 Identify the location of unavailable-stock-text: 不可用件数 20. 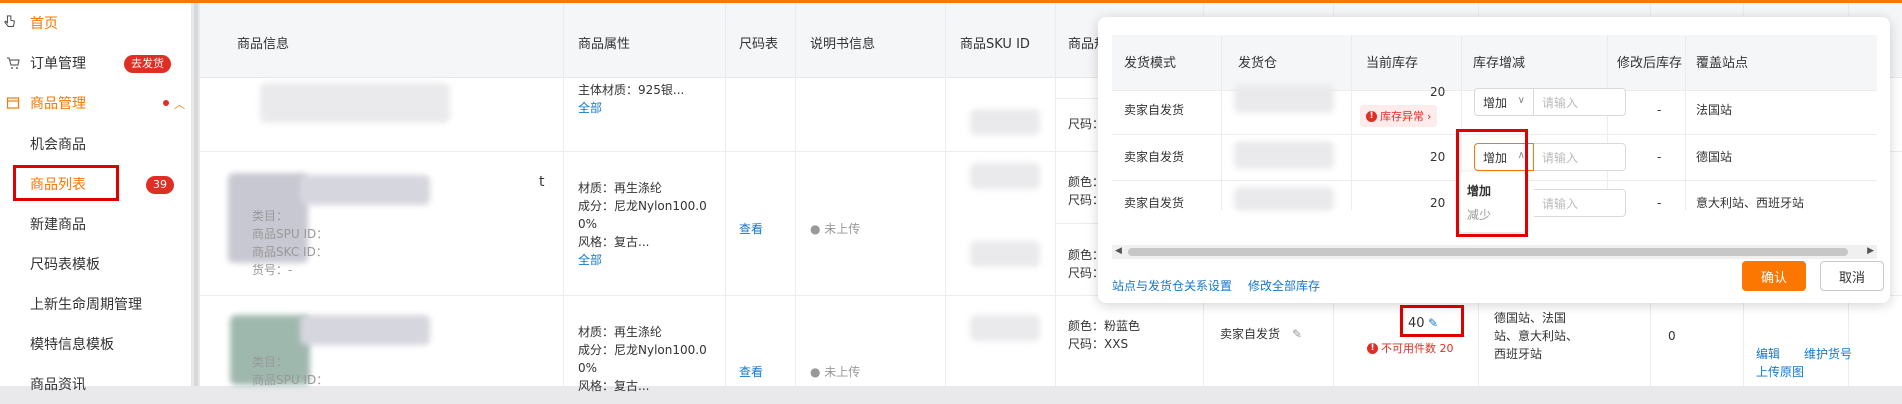
(1417, 348).